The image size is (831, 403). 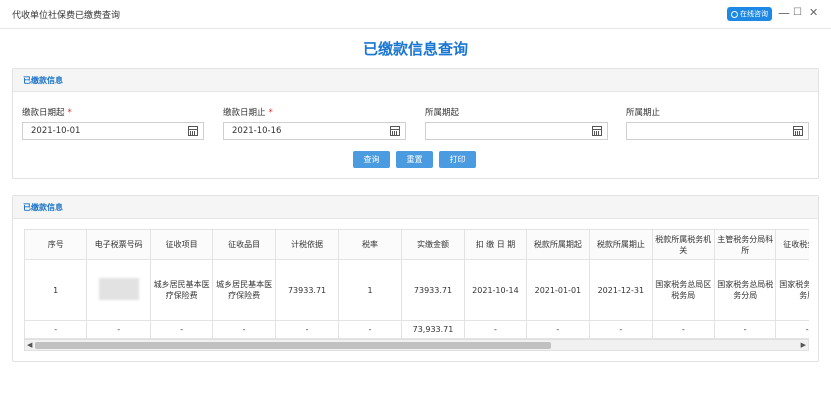 I want to click on cell-rate: 1, so click(x=370, y=290).